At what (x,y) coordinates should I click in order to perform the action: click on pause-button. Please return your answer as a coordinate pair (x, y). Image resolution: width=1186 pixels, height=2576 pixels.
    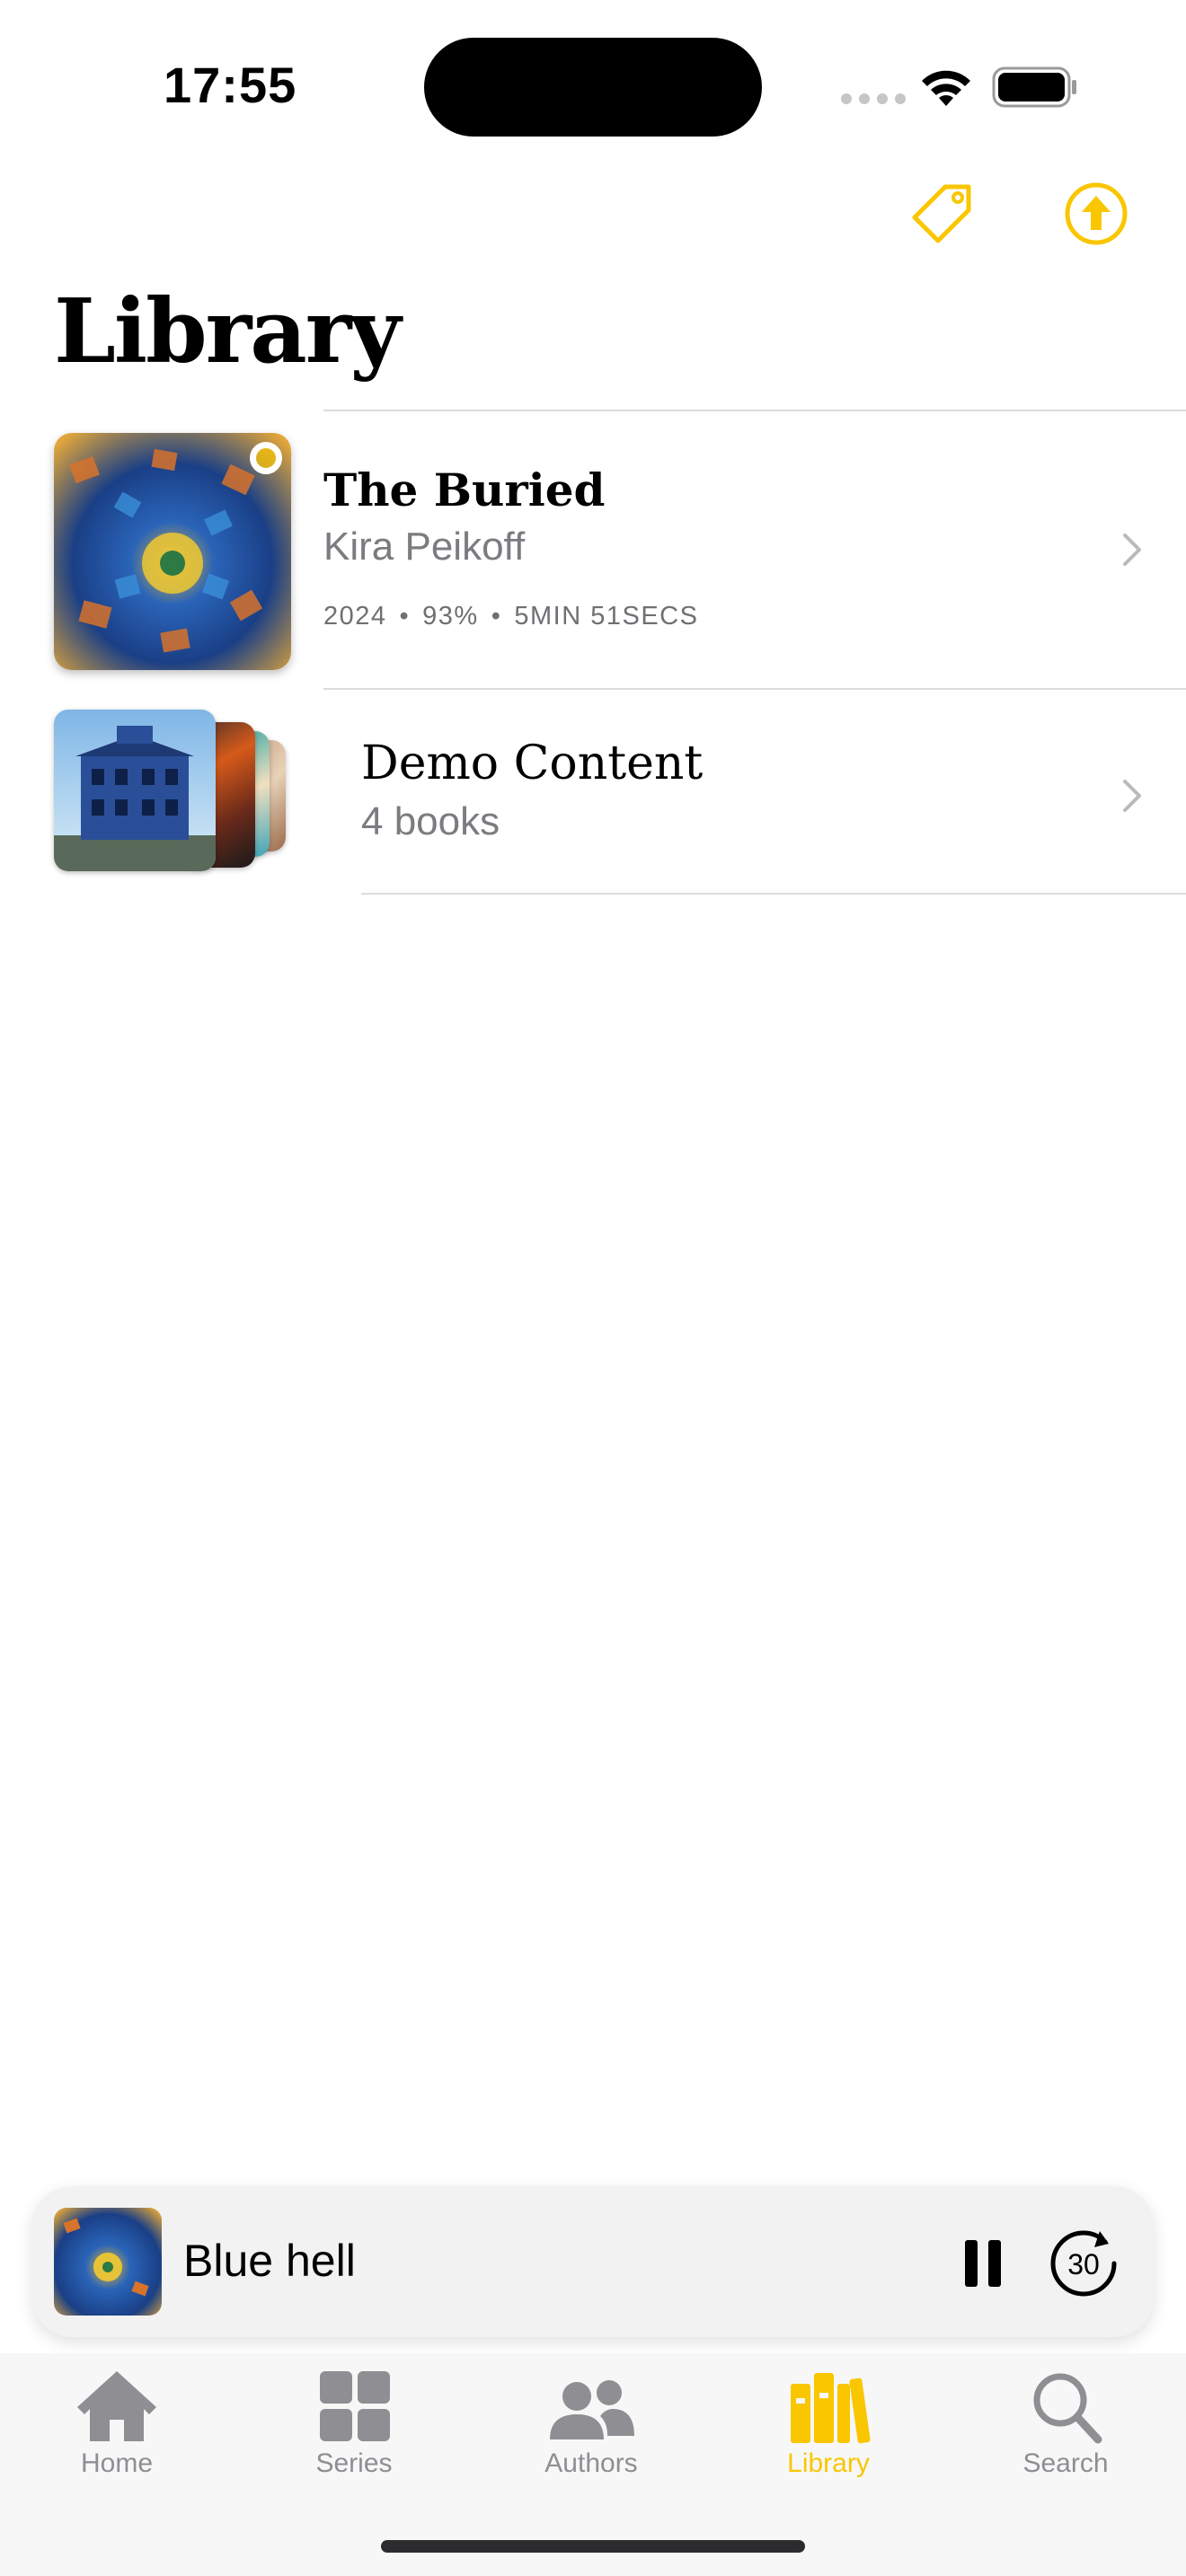
    Looking at the image, I should click on (983, 2263).